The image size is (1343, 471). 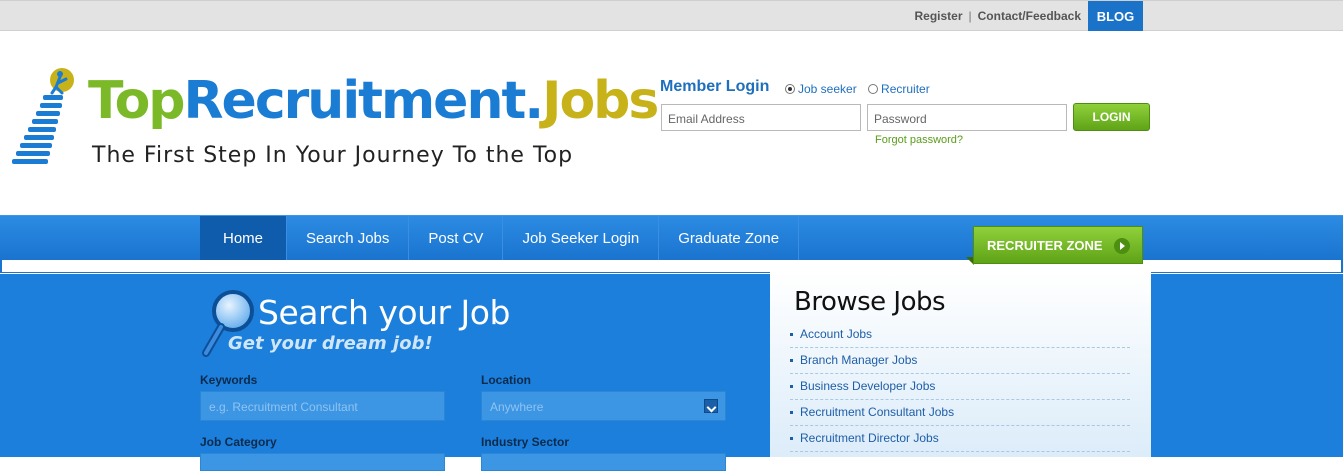 What do you see at coordinates (43, 116) in the screenshot?
I see `staircase-logo-icon` at bounding box center [43, 116].